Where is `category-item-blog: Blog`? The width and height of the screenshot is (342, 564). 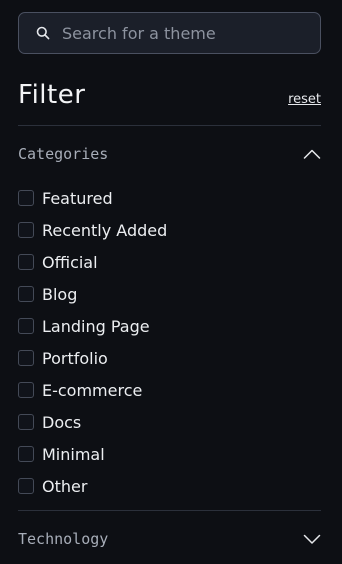
category-item-blog: Blog is located at coordinates (169, 294).